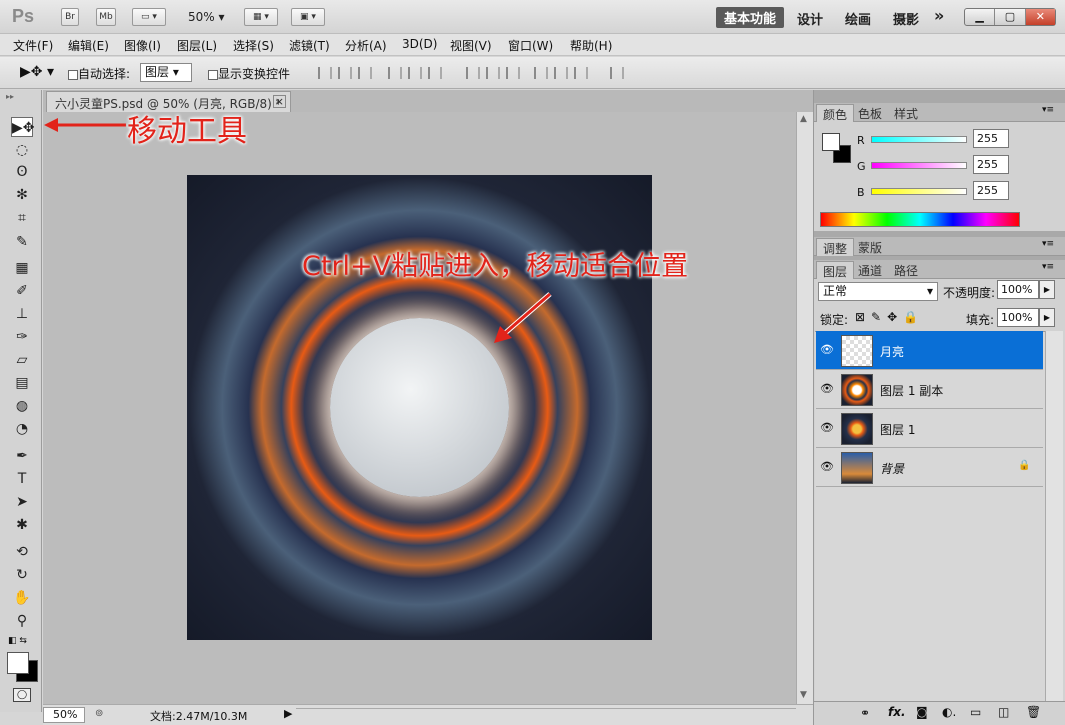 The image size is (1065, 725). What do you see at coordinates (345, 73) in the screenshot?
I see `align-vcenter-icon` at bounding box center [345, 73].